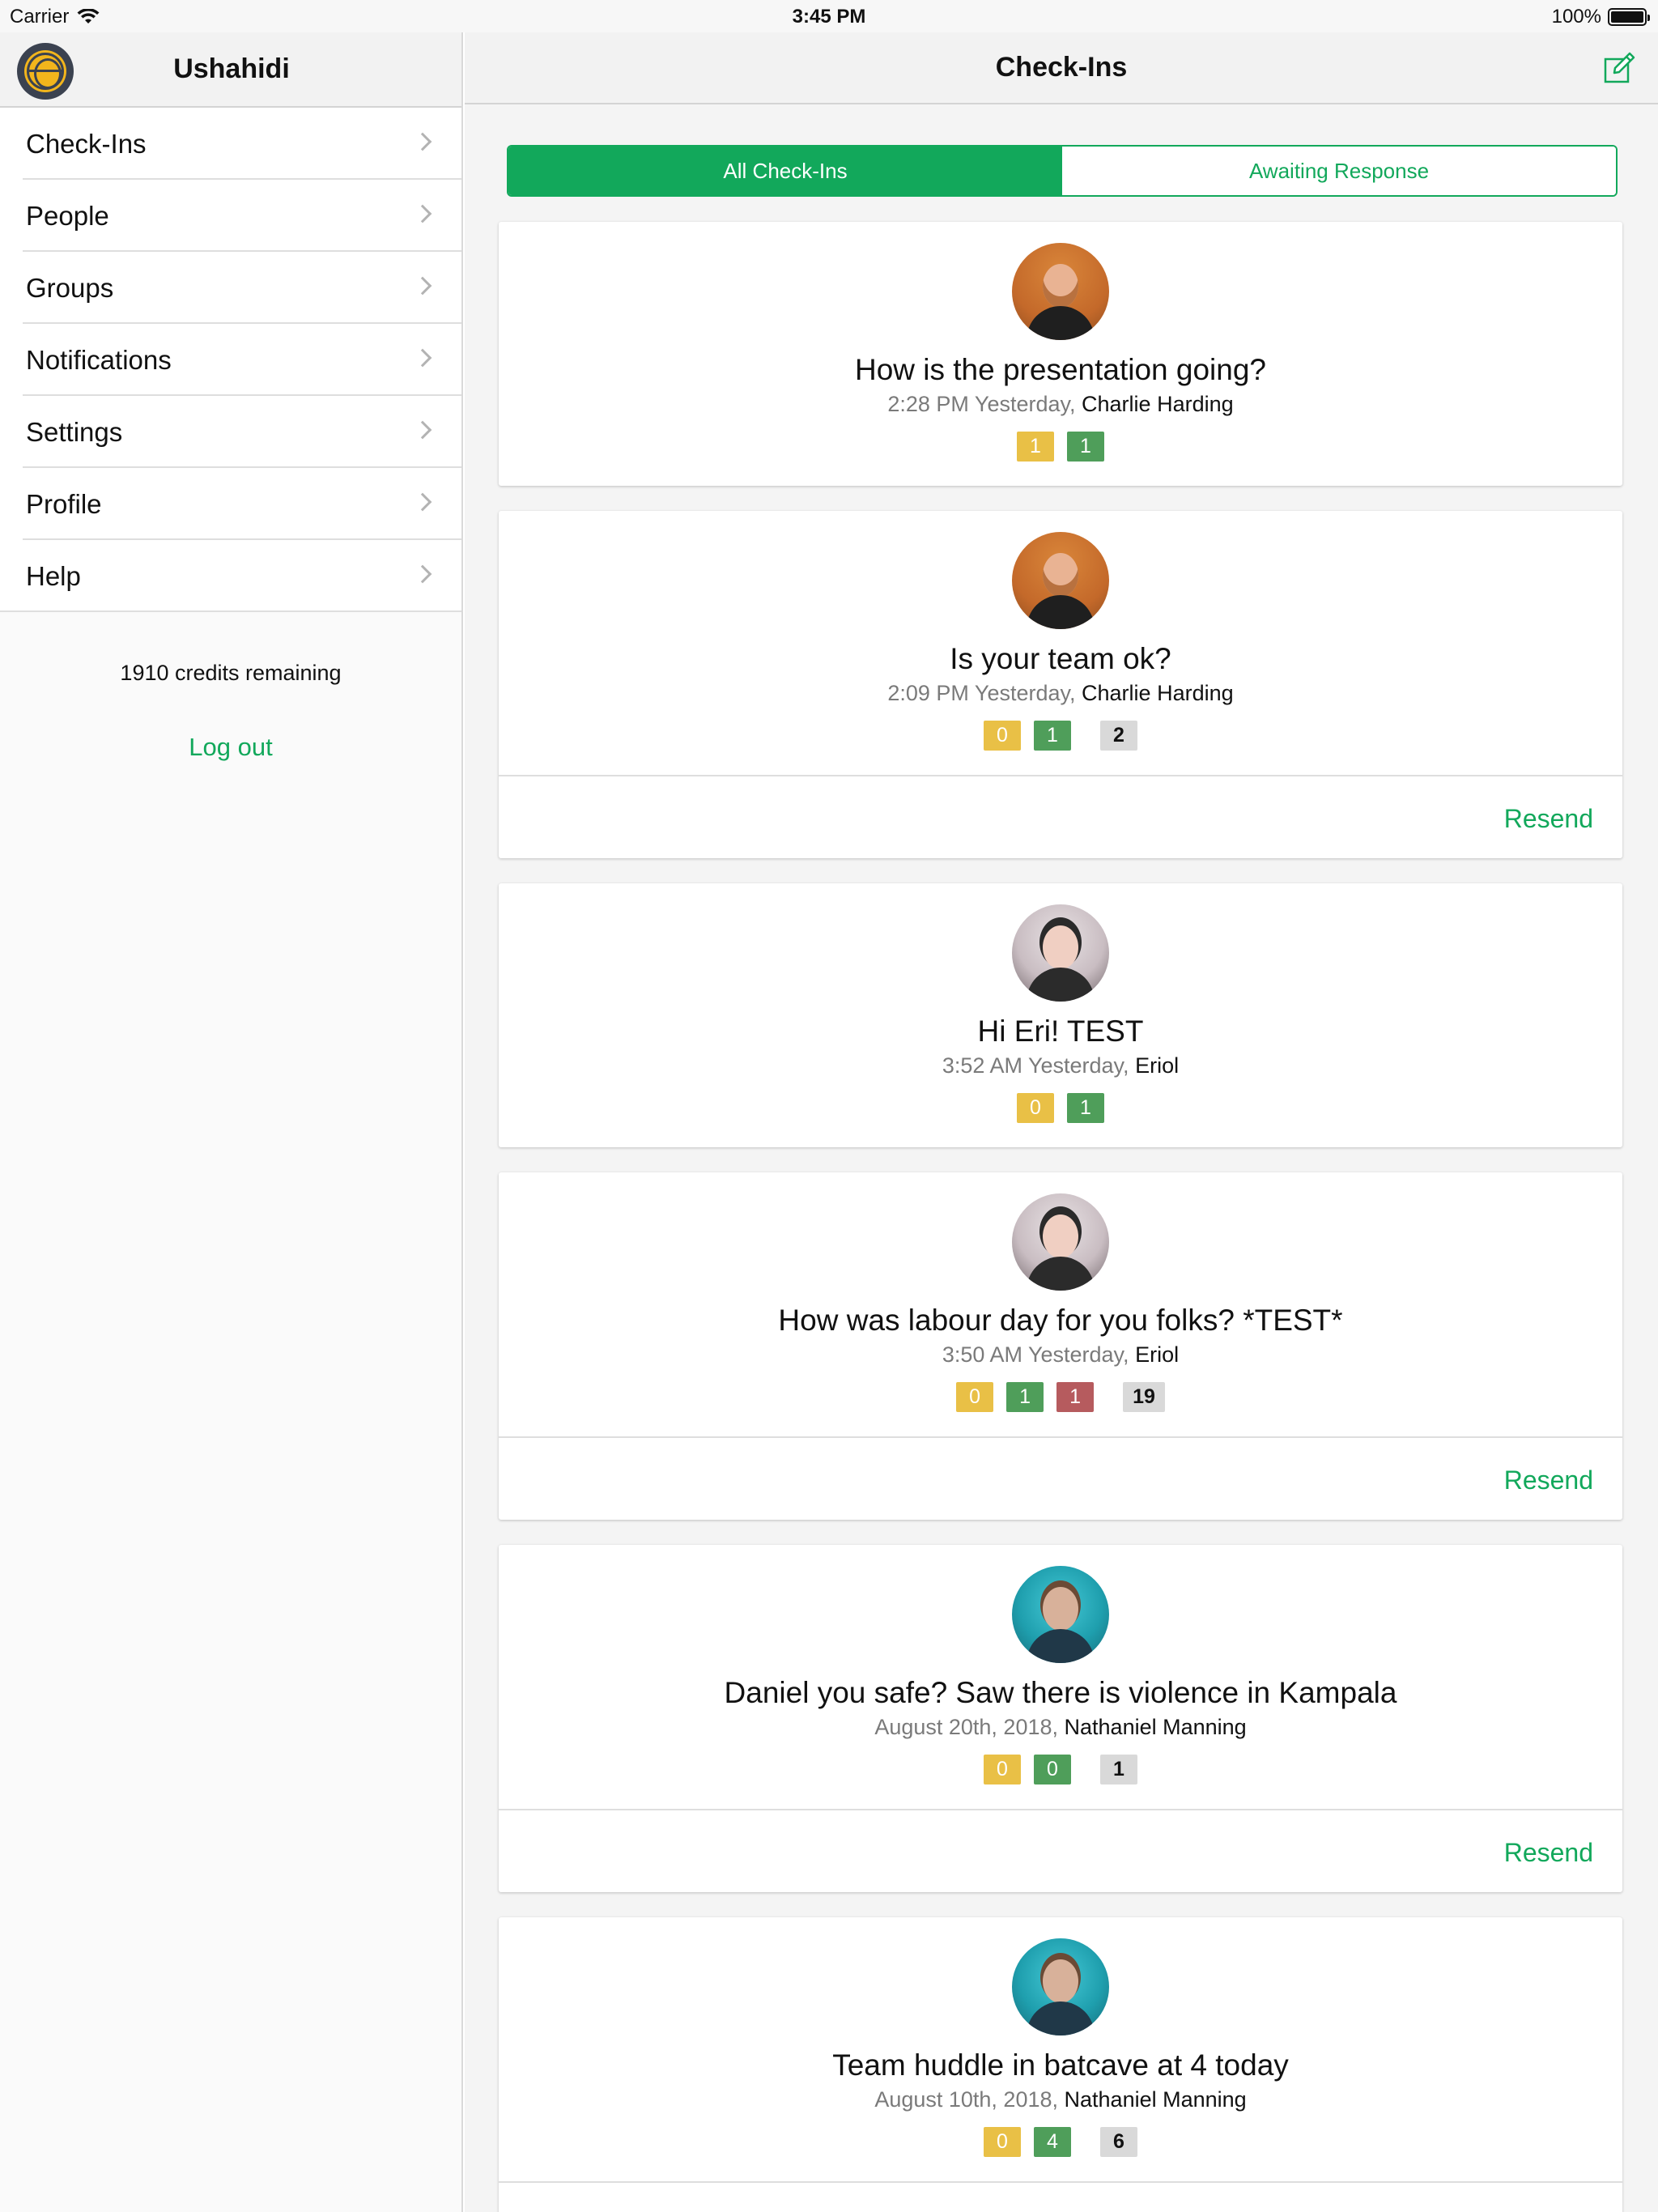 The width and height of the screenshot is (1658, 2212). What do you see at coordinates (1619, 68) in the screenshot?
I see `compose-icon` at bounding box center [1619, 68].